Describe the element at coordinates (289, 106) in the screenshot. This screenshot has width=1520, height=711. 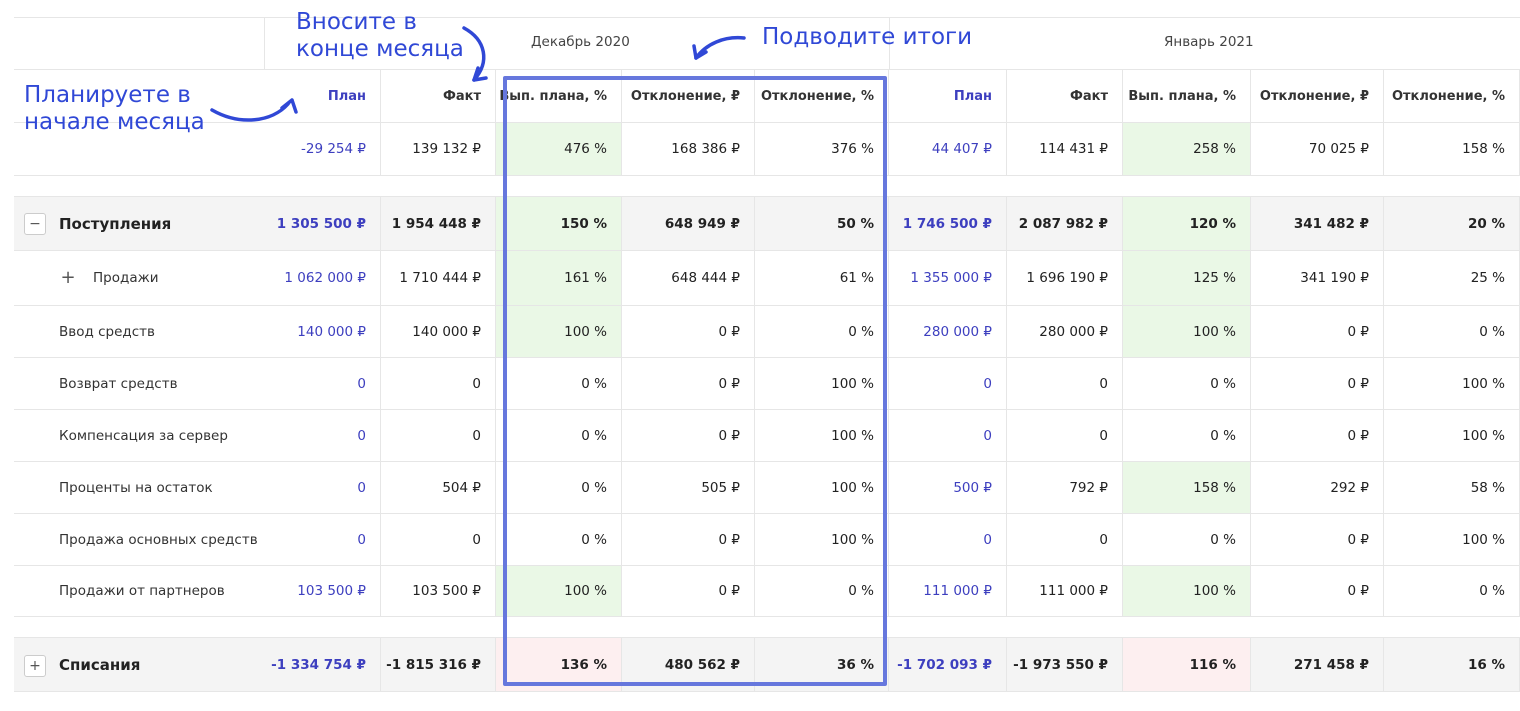
I see `arrow-head-plan` at that location.